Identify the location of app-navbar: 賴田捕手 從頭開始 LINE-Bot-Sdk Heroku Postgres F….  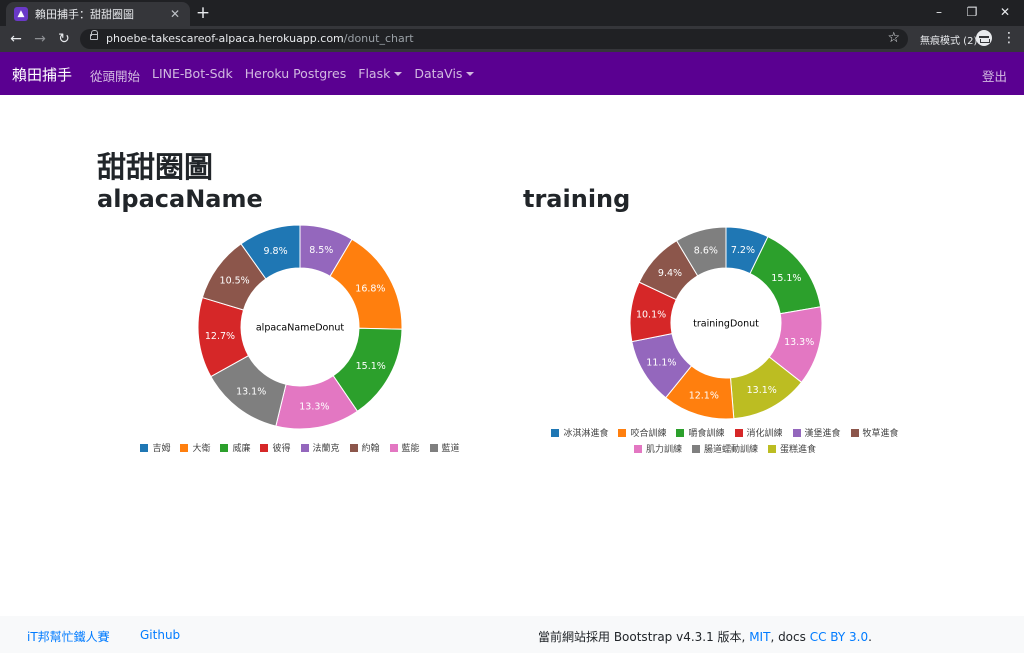
(512, 73).